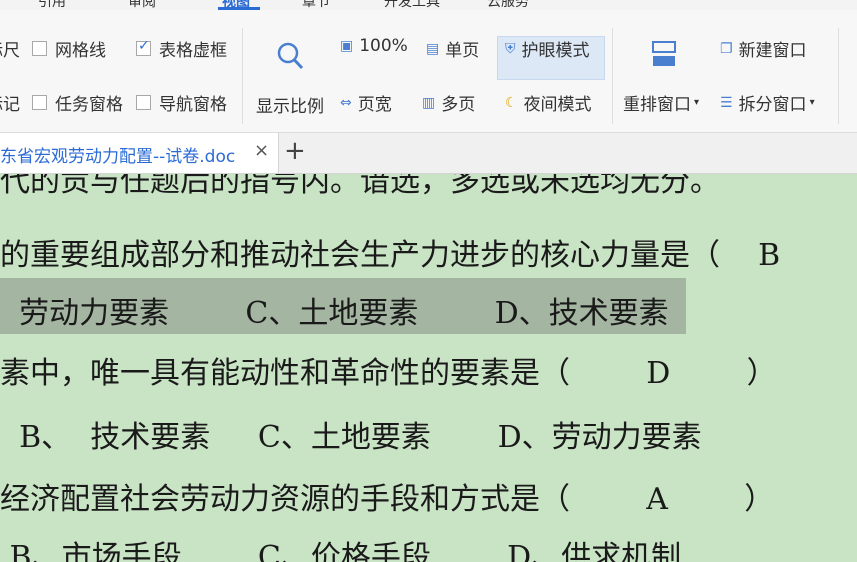 The width and height of the screenshot is (857, 562). What do you see at coordinates (291, 56) in the screenshot?
I see `magnifier-icon` at bounding box center [291, 56].